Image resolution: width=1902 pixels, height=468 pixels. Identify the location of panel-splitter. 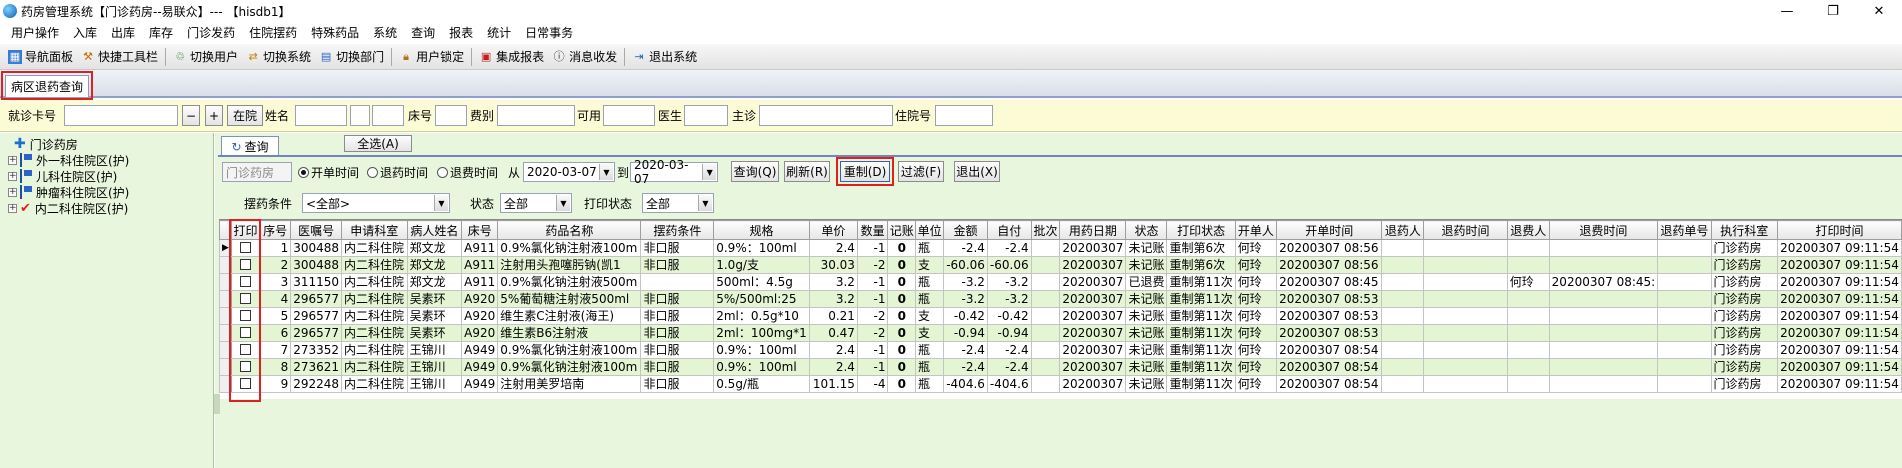
(217, 404).